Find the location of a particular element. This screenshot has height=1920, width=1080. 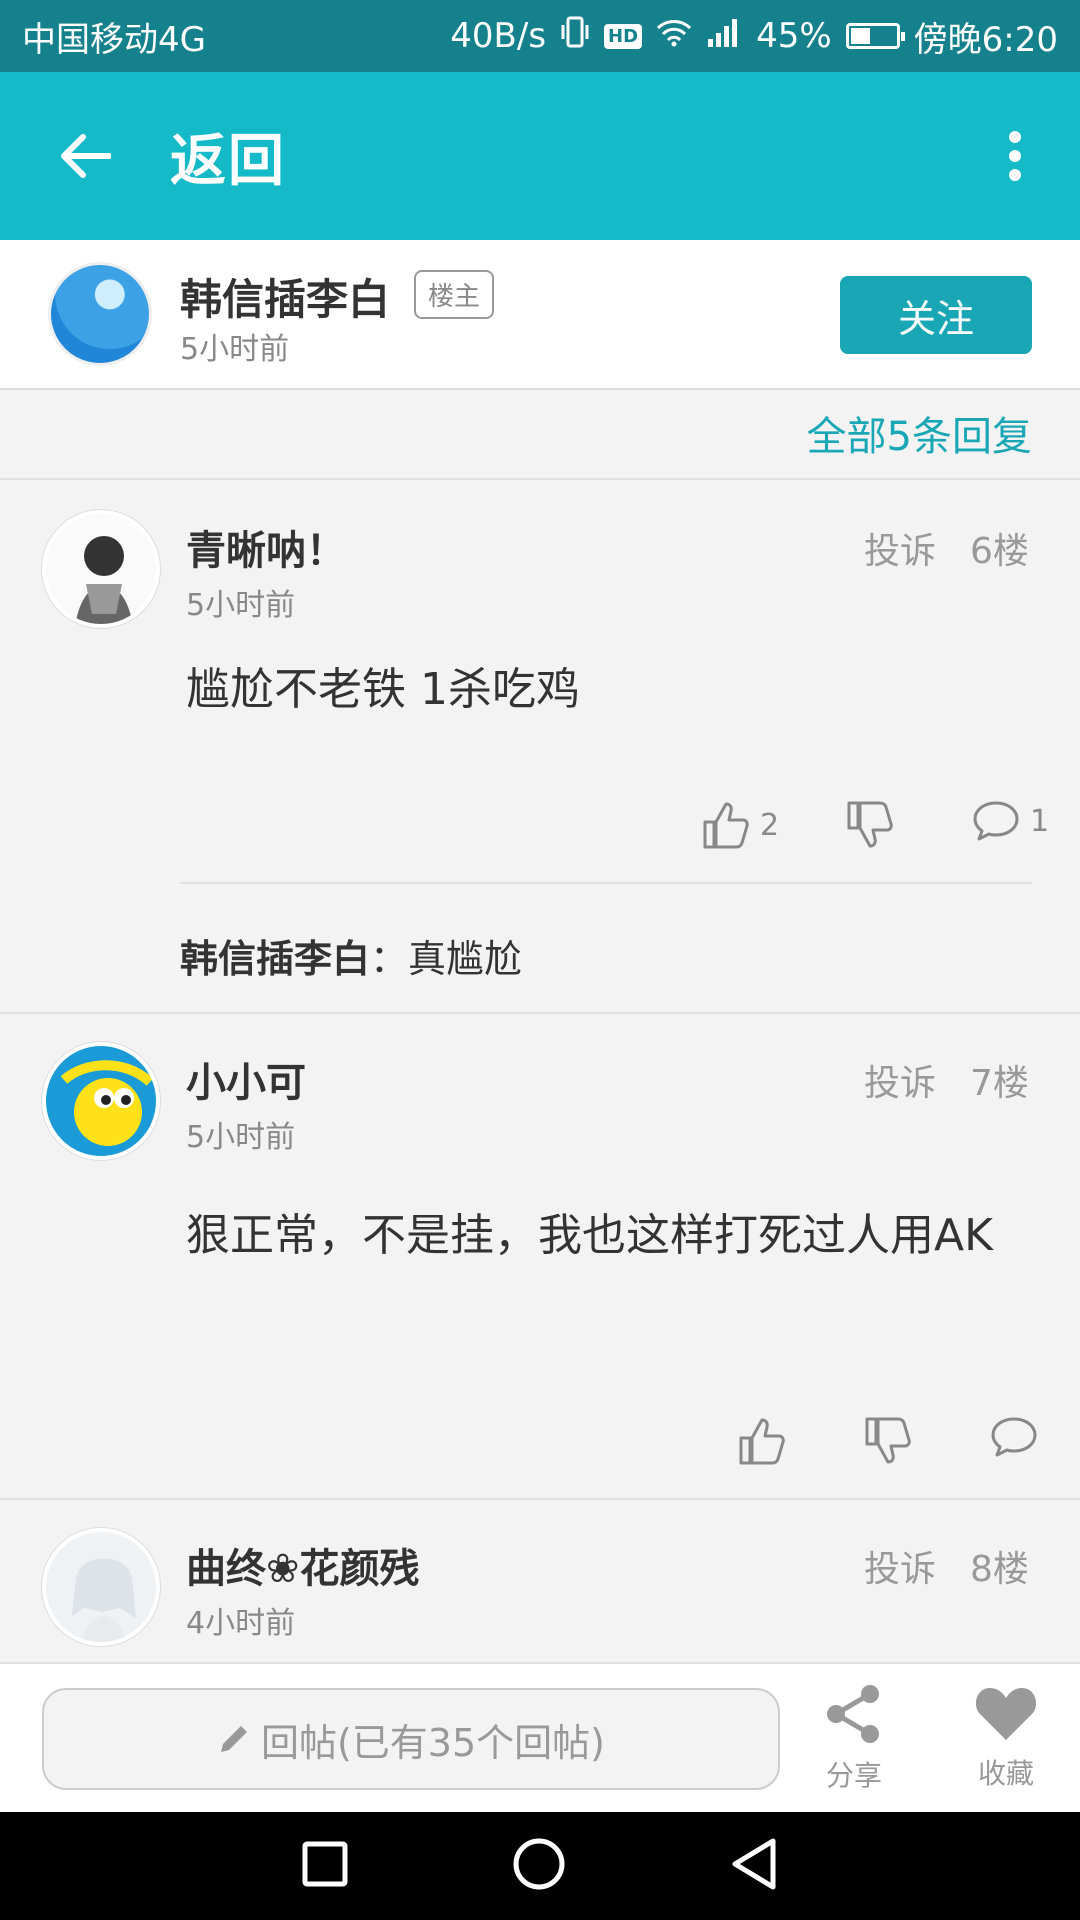

share-icon is located at coordinates (853, 1714).